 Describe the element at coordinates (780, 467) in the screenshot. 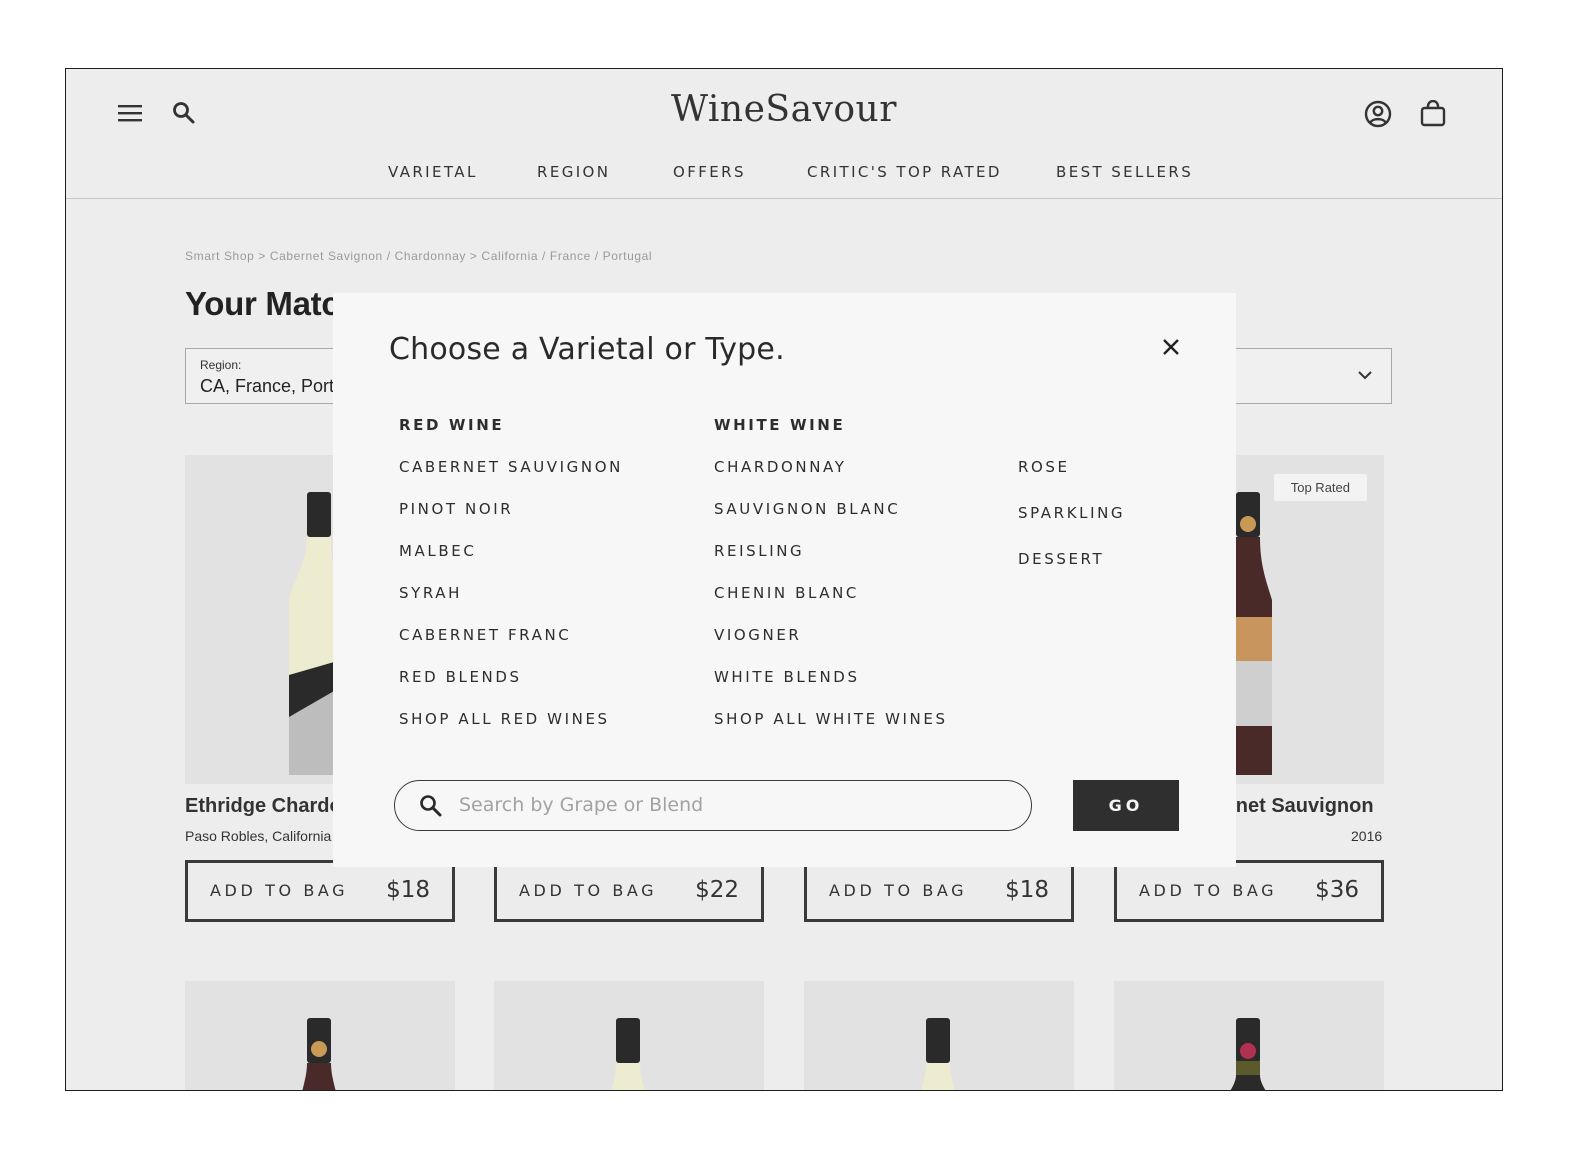

I see `varietal-option: CHARDONNAY` at that location.